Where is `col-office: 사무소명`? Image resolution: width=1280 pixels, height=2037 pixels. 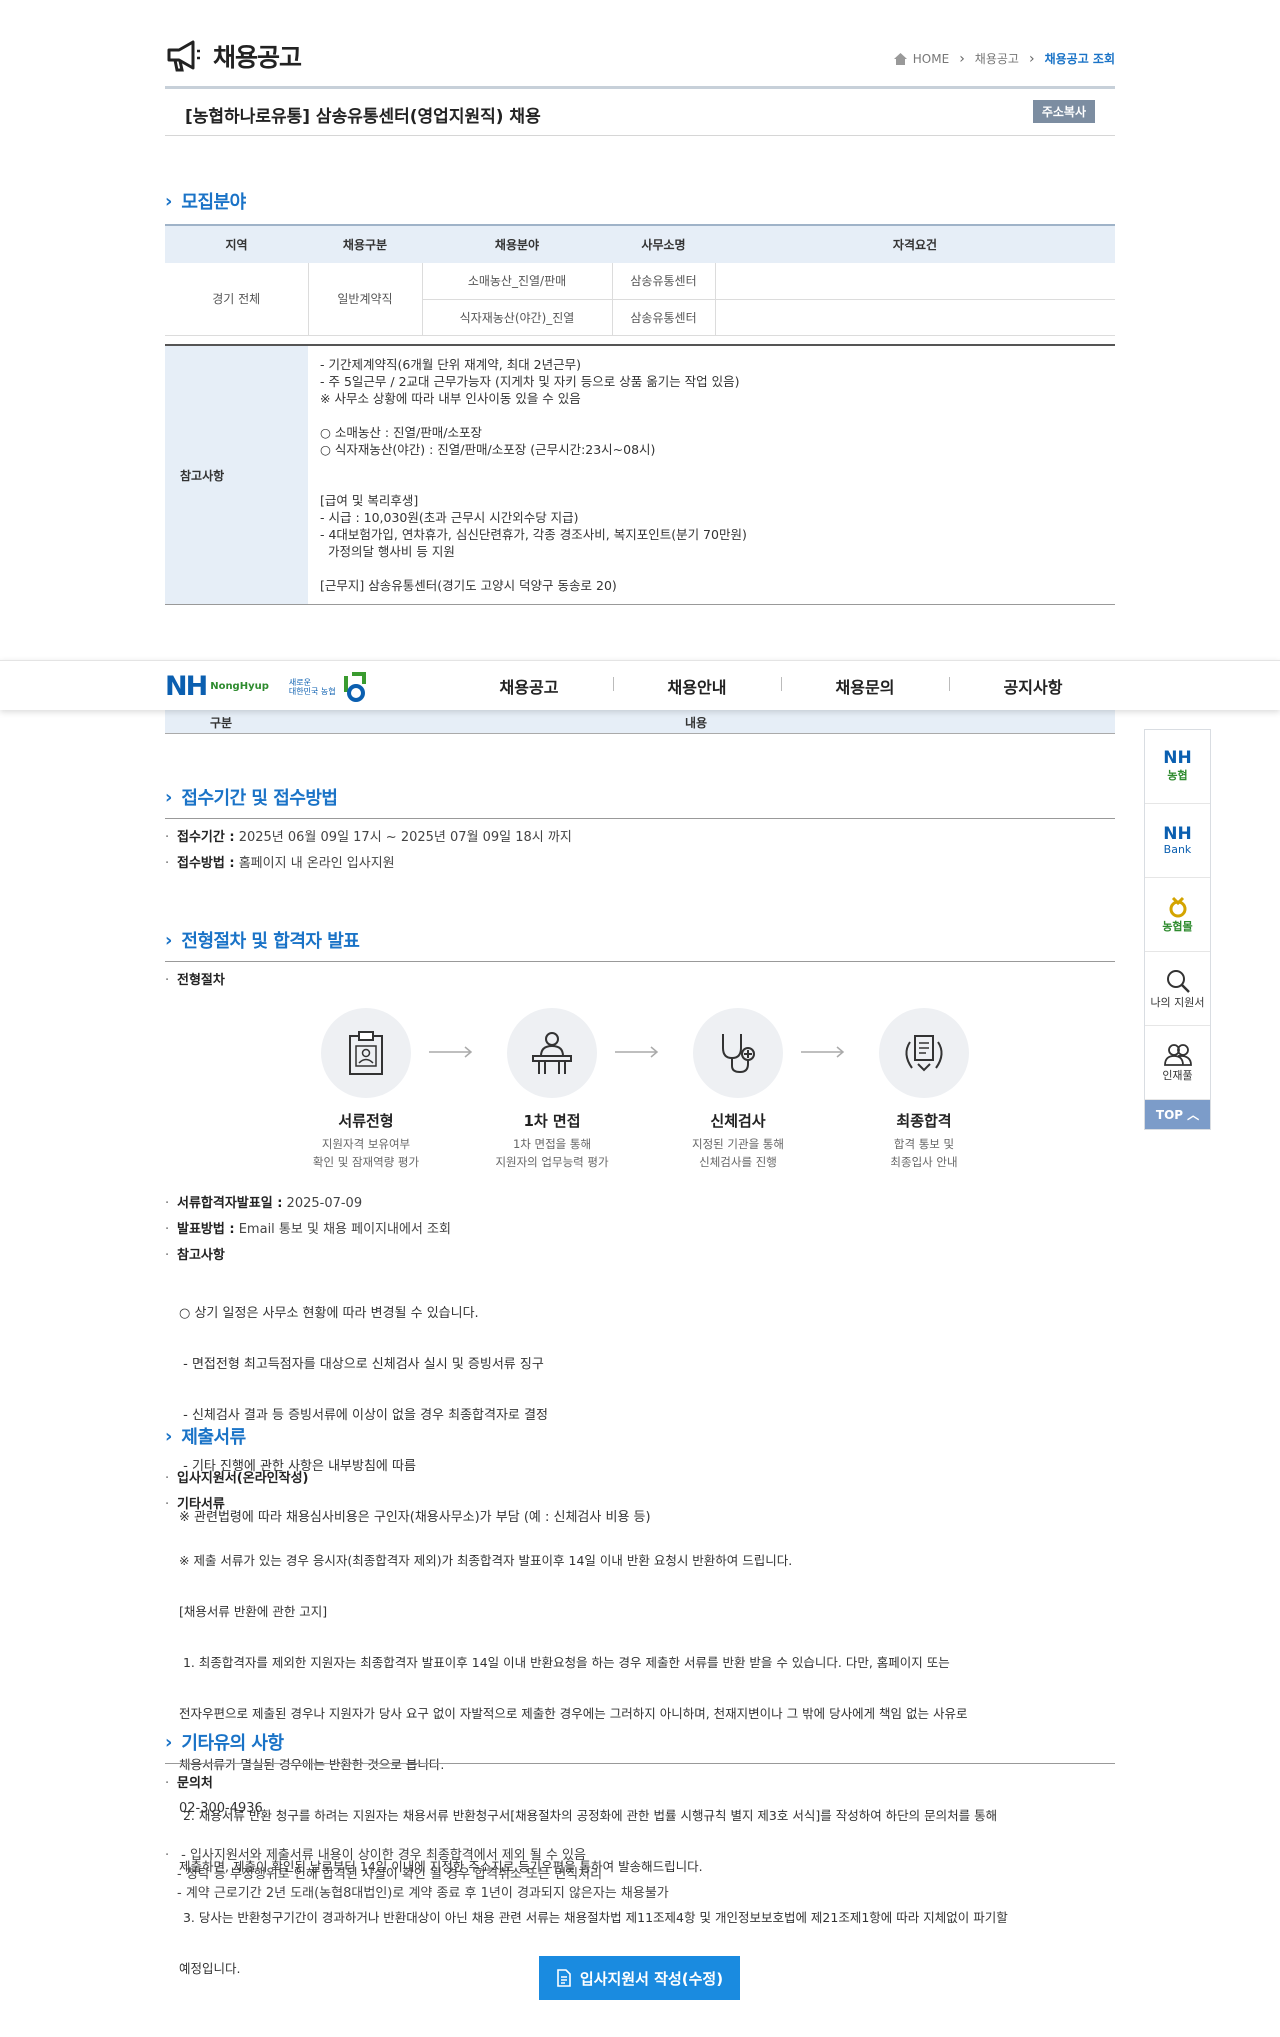
col-office: 사무소명 is located at coordinates (663, 243).